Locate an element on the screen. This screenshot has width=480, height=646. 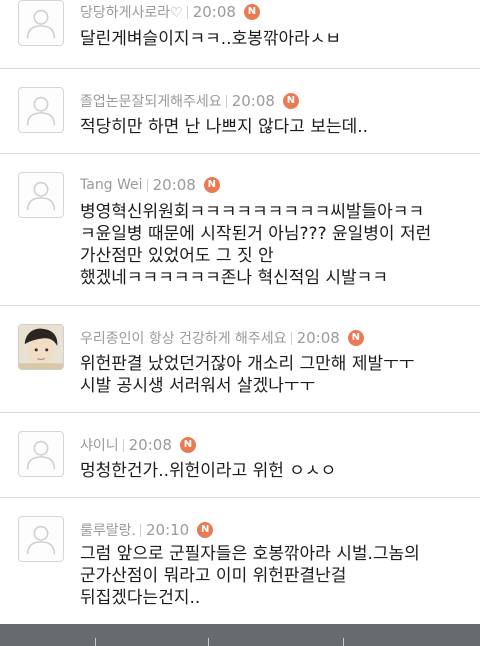
comment-text: 멍청한건가..위헌이라고 위헌 ㅇㅅㅇ is located at coordinates (208, 471).